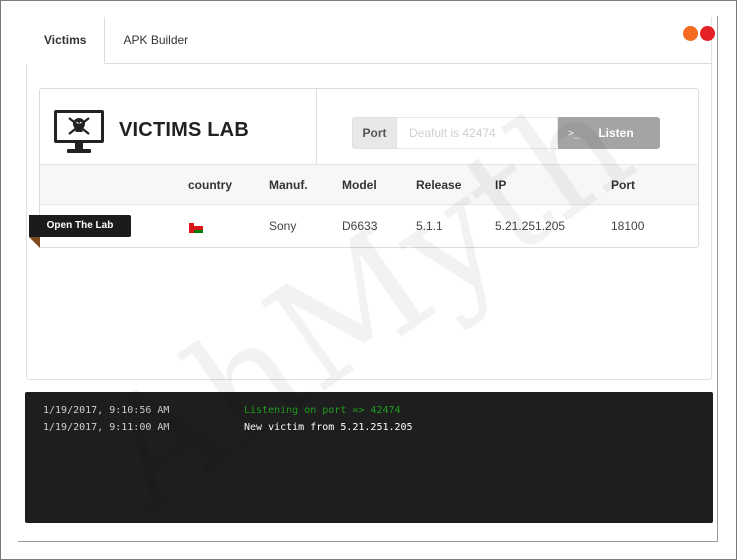 The height and width of the screenshot is (560, 737). What do you see at coordinates (359, 185) in the screenshot?
I see `column-model: Model` at bounding box center [359, 185].